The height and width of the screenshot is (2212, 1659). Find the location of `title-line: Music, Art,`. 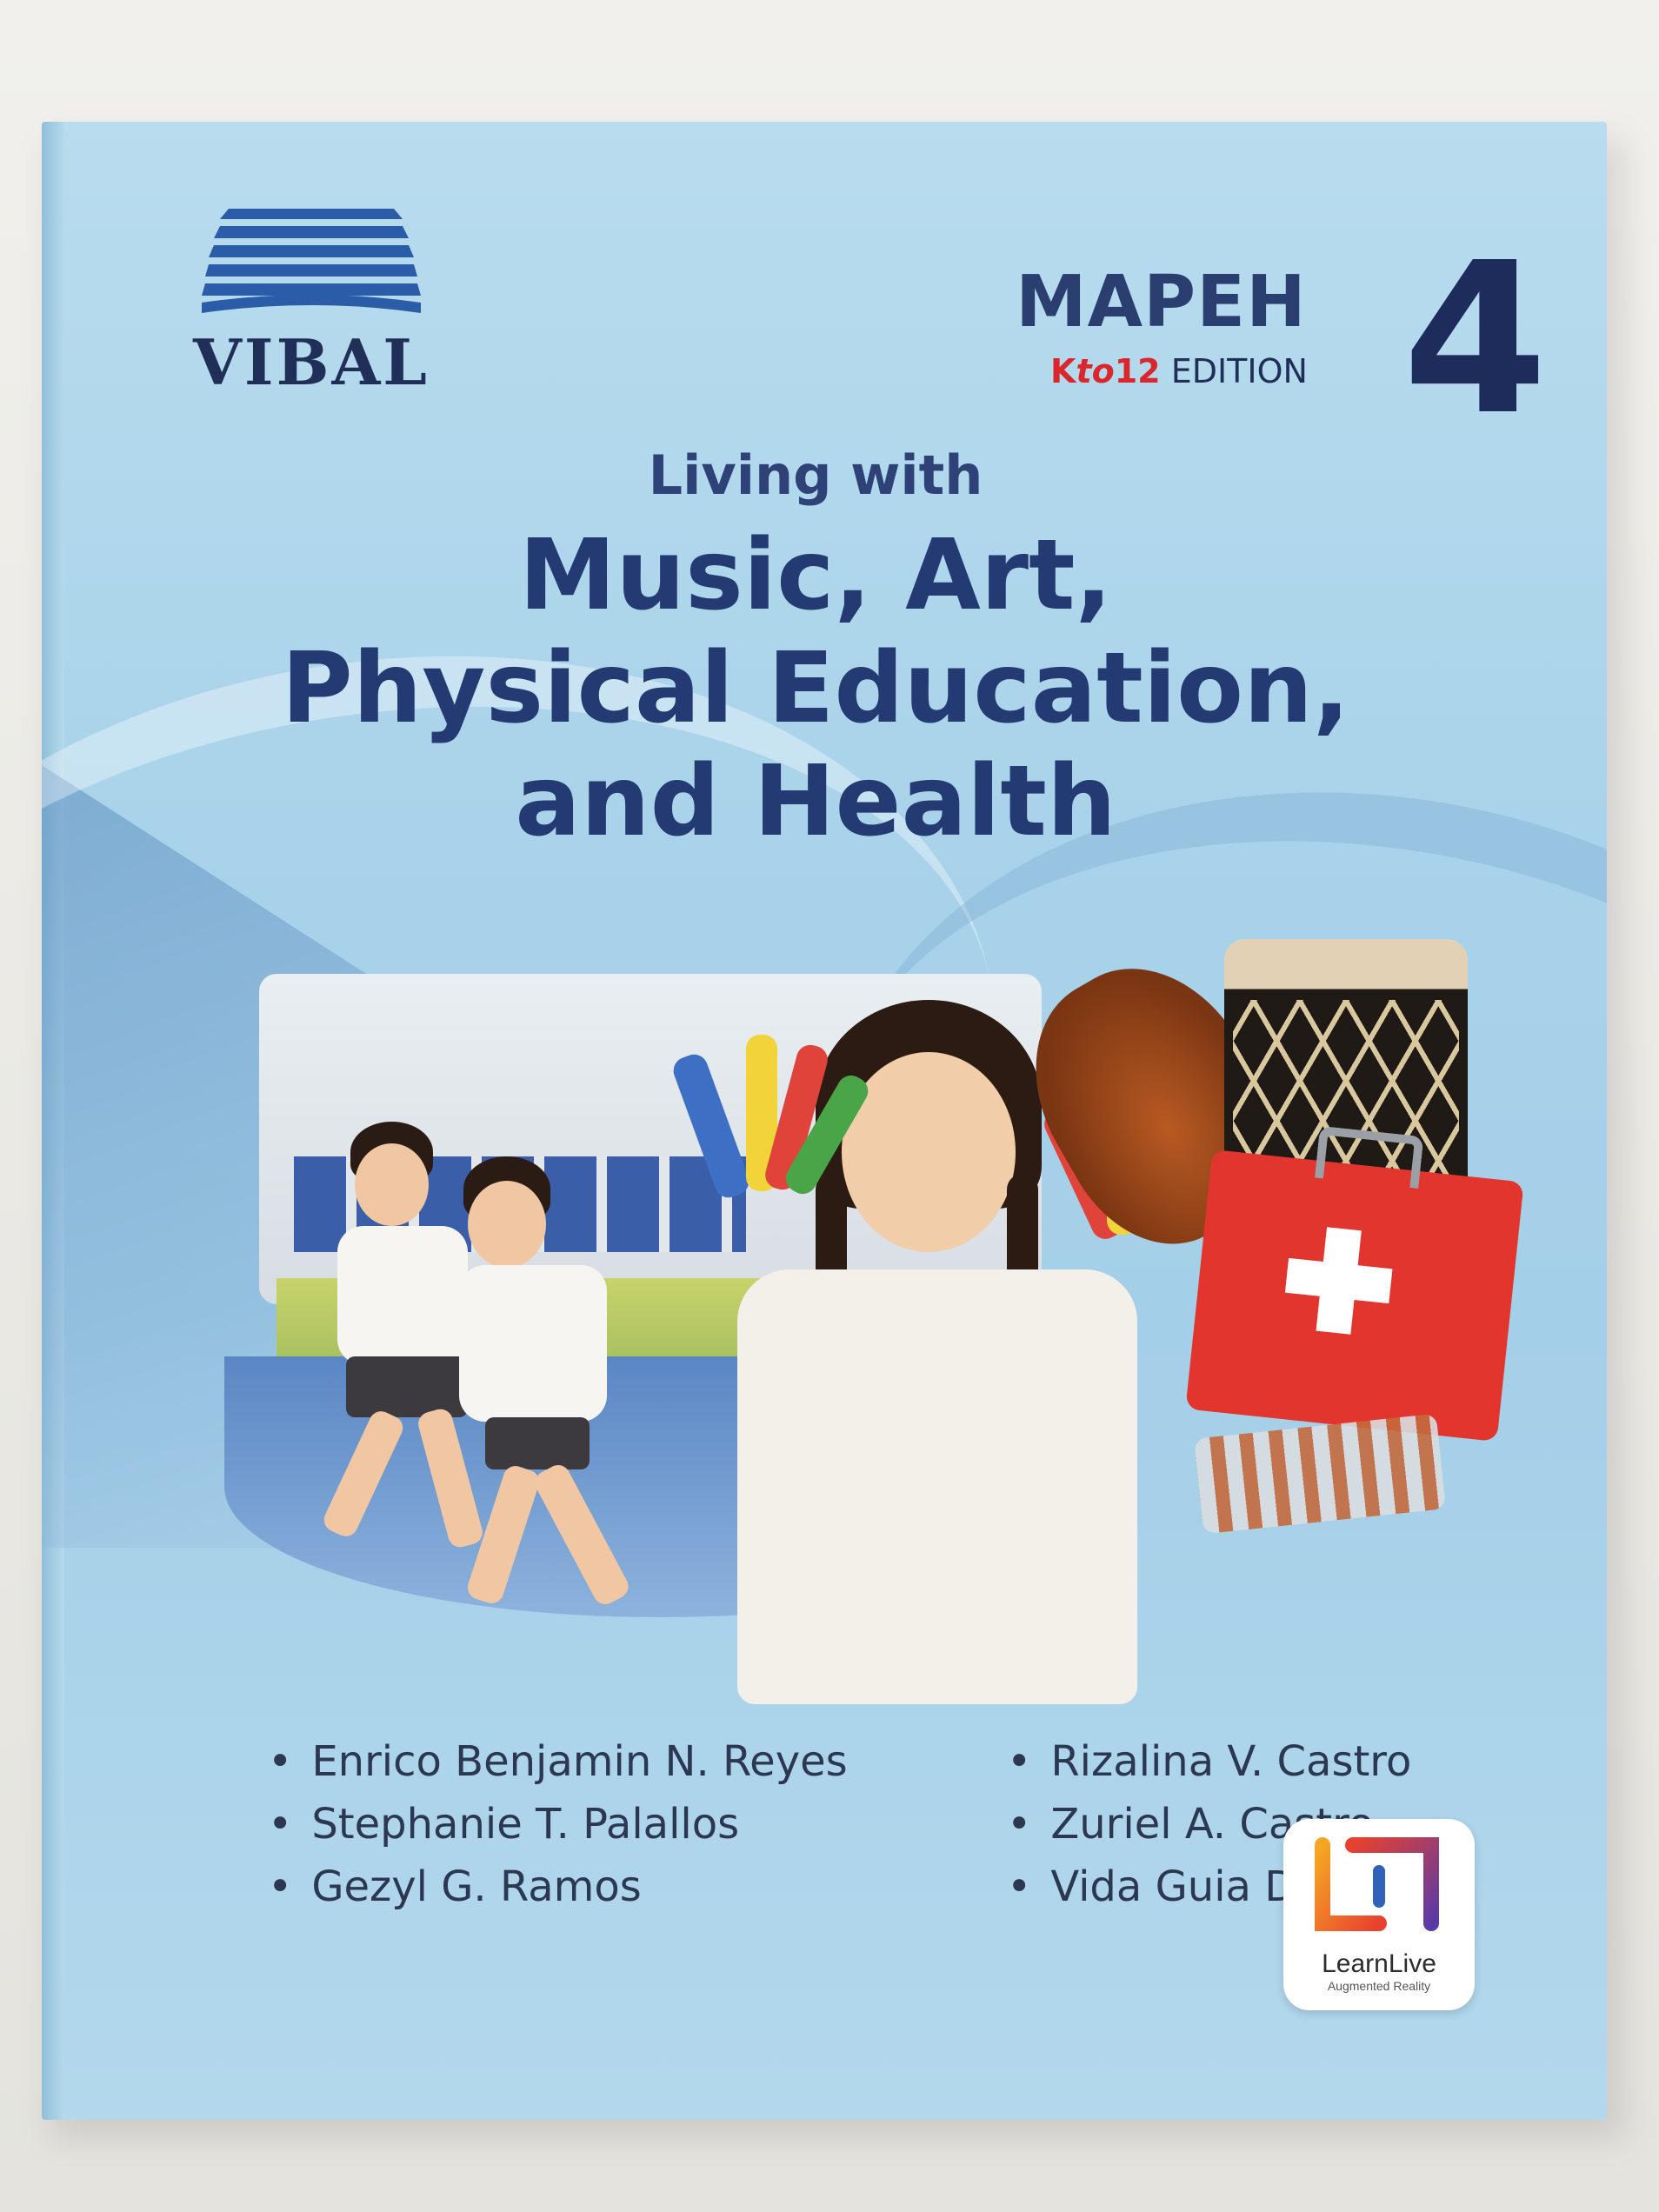

title-line: Music, Art, is located at coordinates (815, 576).